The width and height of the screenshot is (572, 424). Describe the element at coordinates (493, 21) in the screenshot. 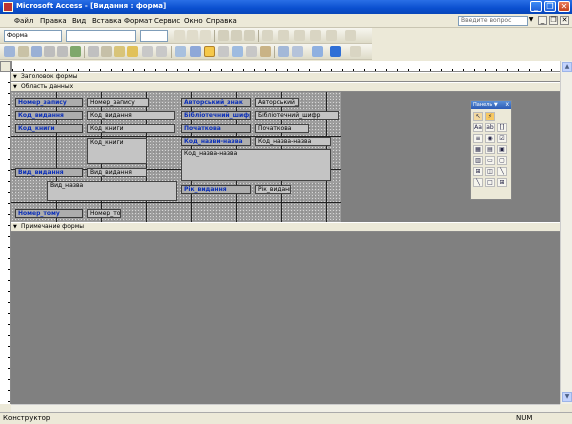

I see `ask-question-input: Введите вопрос` at that location.